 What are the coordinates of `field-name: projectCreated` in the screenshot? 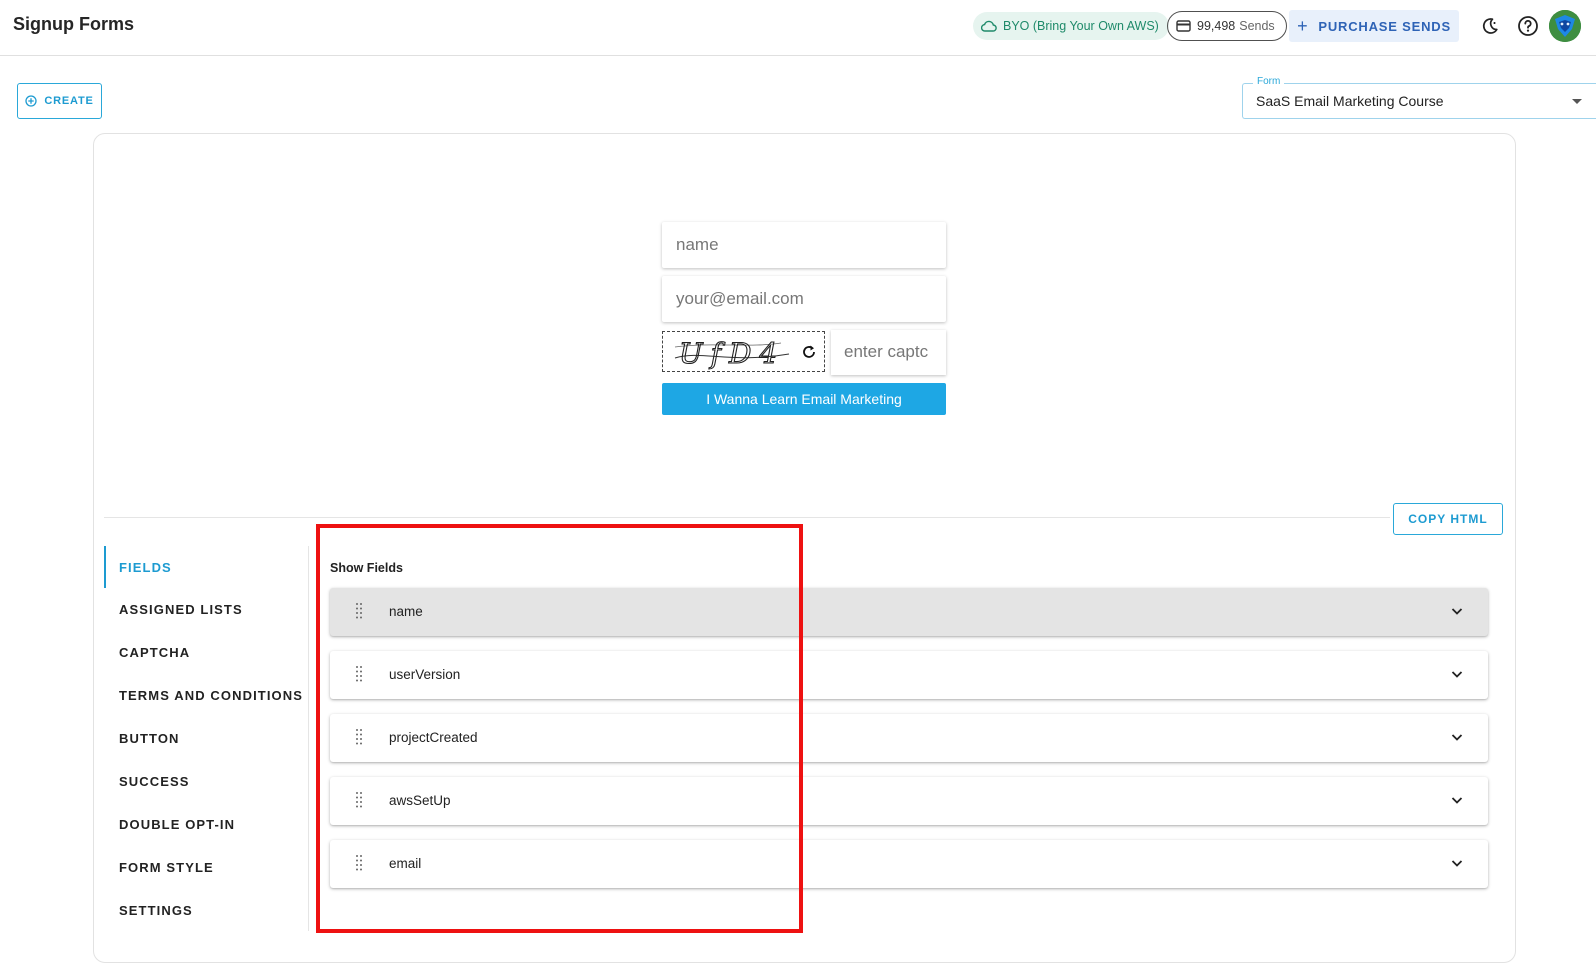 It's located at (433, 737).